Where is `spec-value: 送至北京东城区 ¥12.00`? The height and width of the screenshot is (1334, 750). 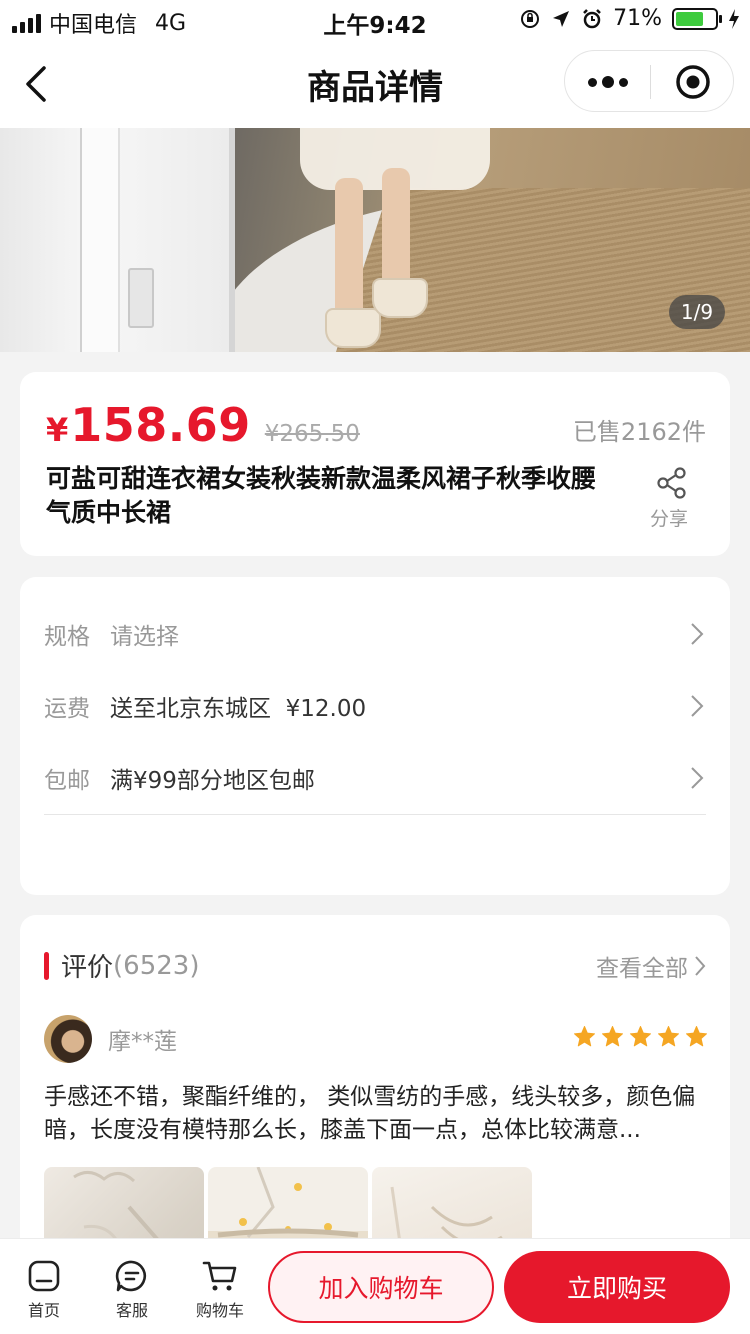 spec-value: 送至北京东城区 ¥12.00 is located at coordinates (238, 709).